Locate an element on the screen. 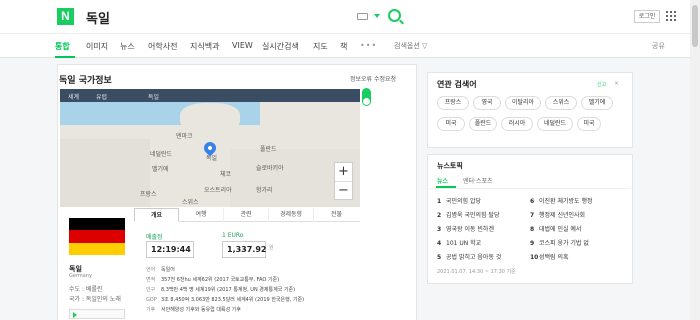 This screenshot has width=700, height=320. tab-travel: 여행 is located at coordinates (201, 215).